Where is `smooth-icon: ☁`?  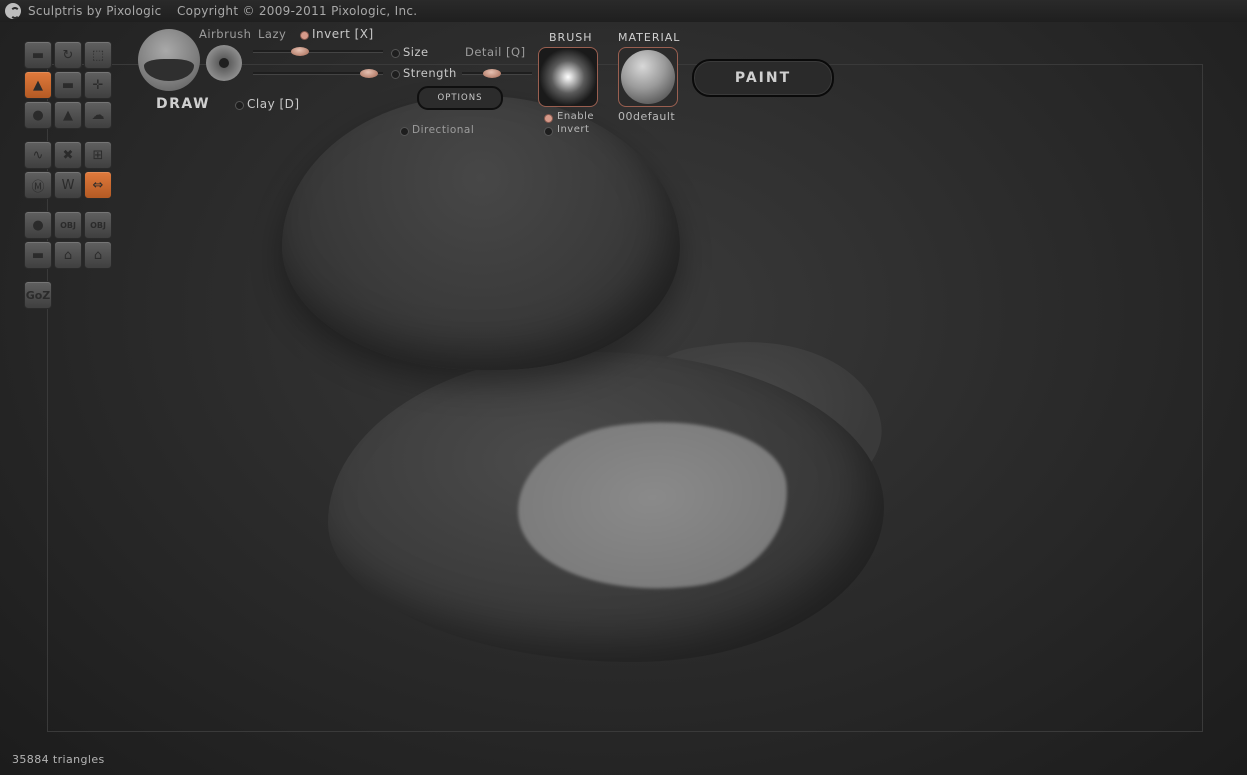 smooth-icon: ☁ is located at coordinates (98, 115).